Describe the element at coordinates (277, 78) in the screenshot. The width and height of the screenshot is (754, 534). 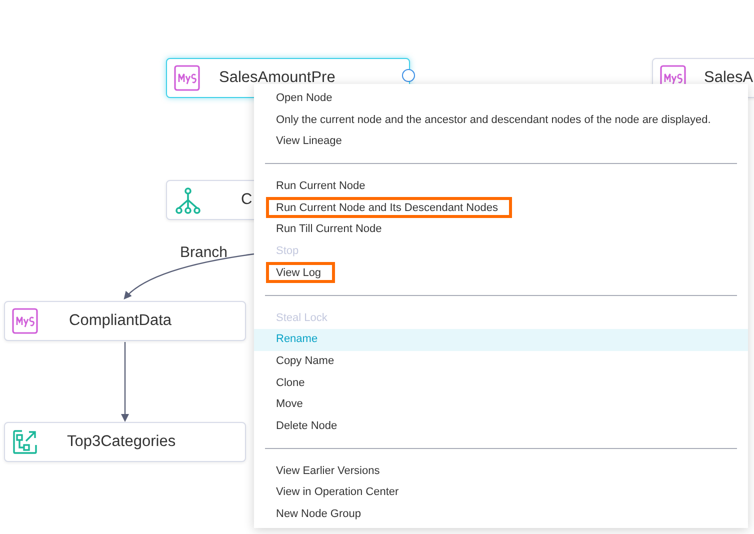
I see `node-label: SalesAmountPre` at that location.